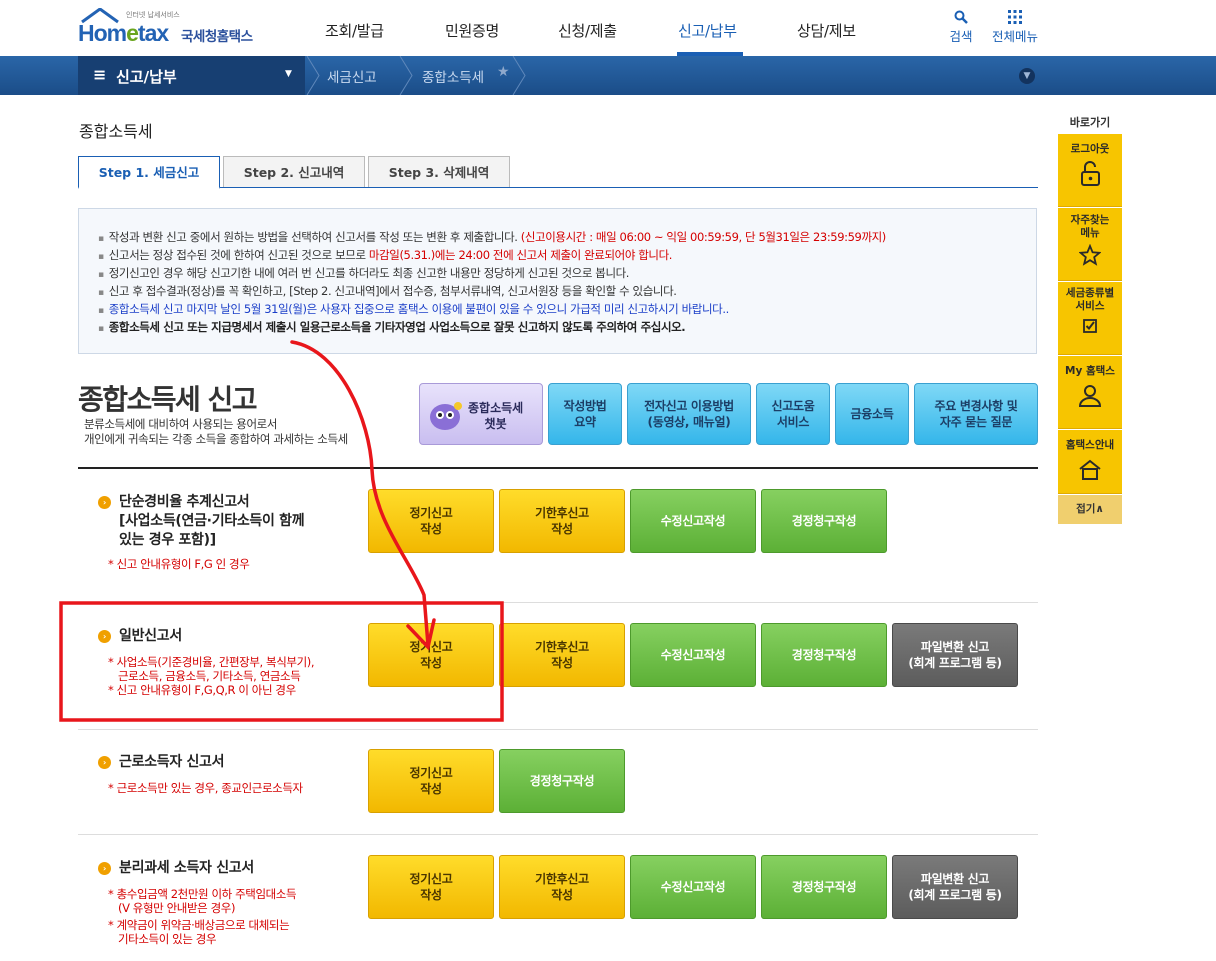 The width and height of the screenshot is (1216, 961). What do you see at coordinates (1090, 326) in the screenshot?
I see `checkbox-icon` at bounding box center [1090, 326].